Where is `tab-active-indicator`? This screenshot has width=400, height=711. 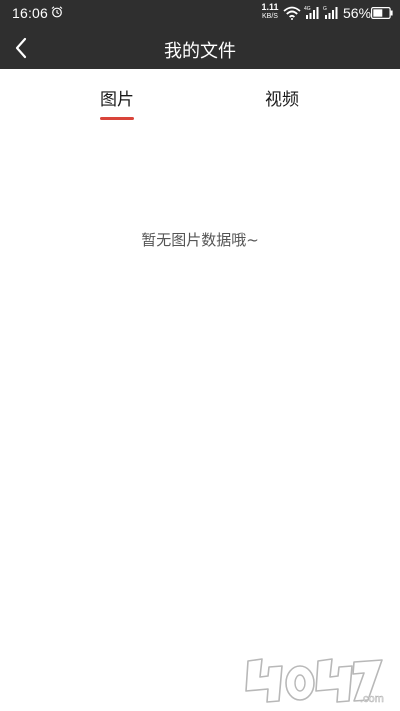 tab-active-indicator is located at coordinates (117, 118).